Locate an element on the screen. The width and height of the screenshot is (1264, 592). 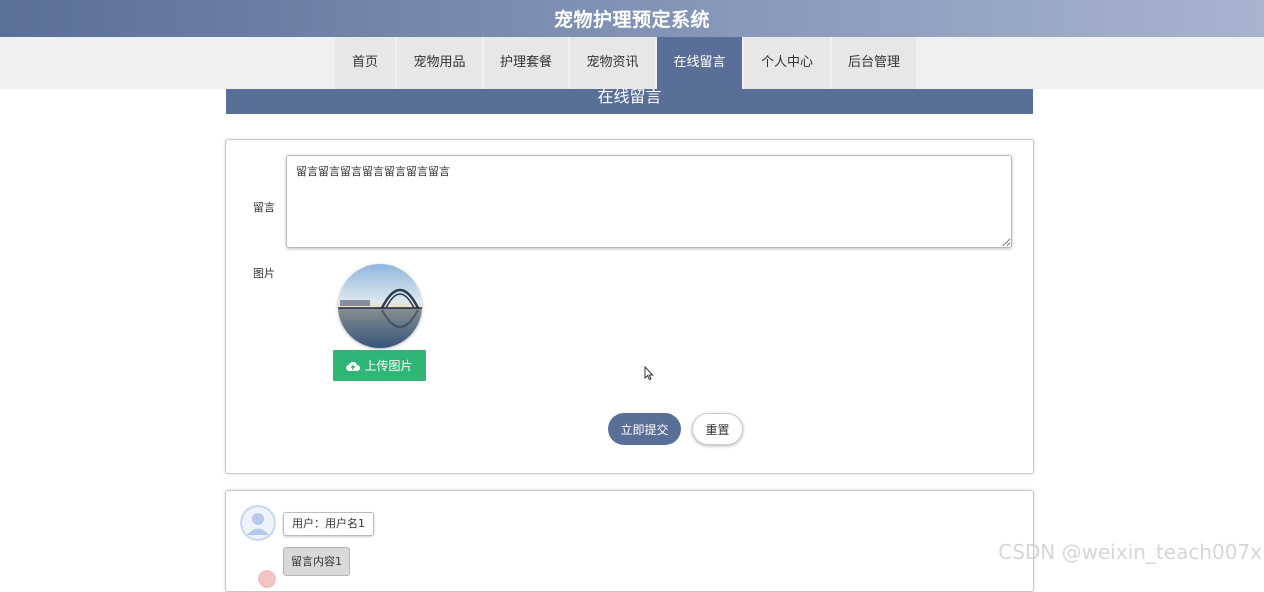
user-avatar-icon is located at coordinates (258, 523).